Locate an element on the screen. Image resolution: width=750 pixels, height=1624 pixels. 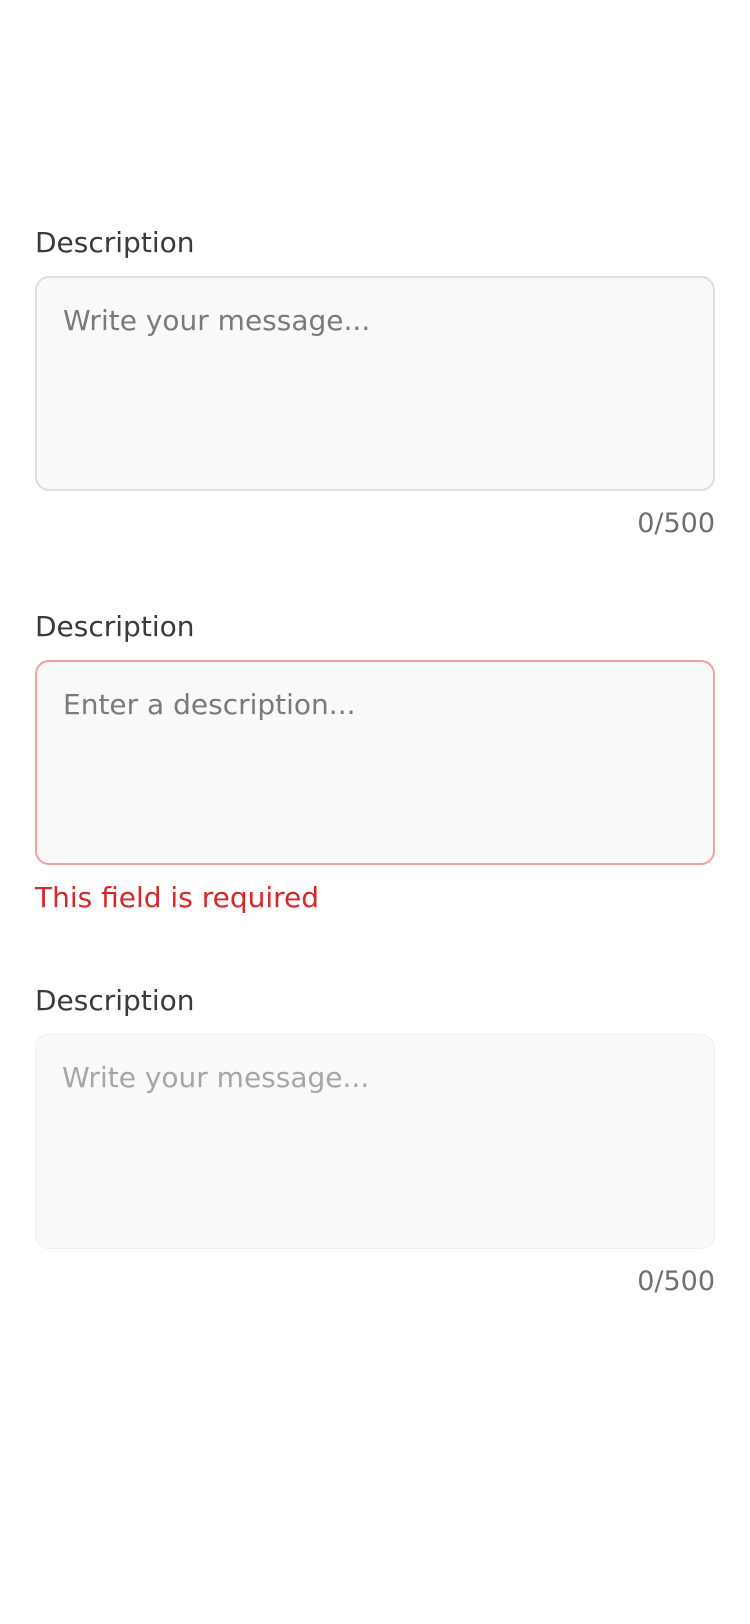
description-textarea is located at coordinates (375, 383).